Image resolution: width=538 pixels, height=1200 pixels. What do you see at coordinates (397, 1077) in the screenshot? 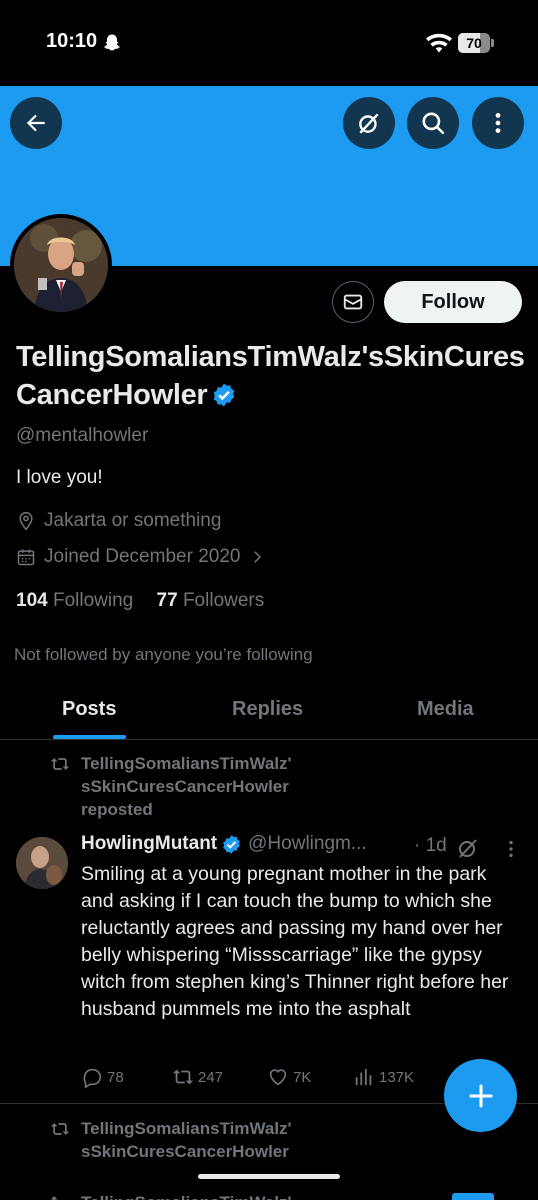
I see `views-count: 137K` at bounding box center [397, 1077].